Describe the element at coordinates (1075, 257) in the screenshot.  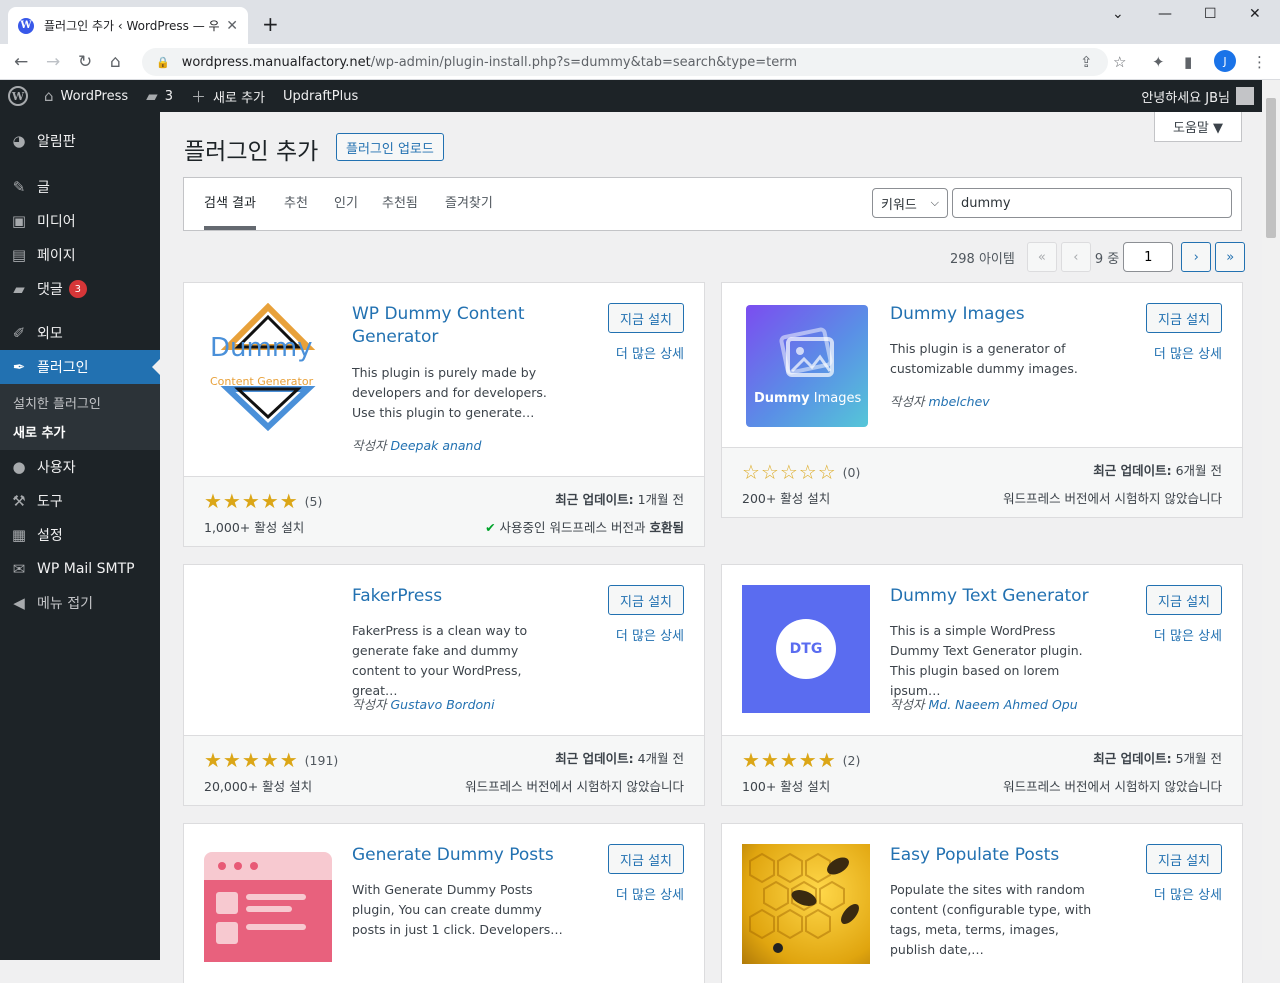
I see `prev-page-button: ‹` at that location.